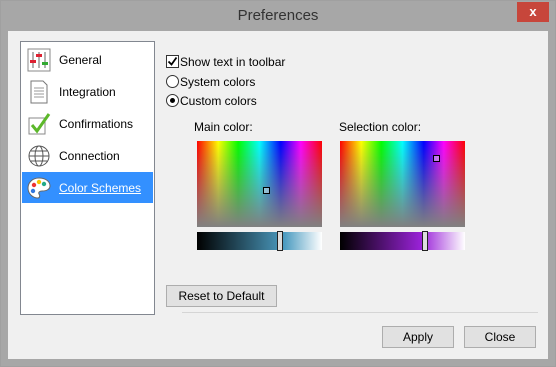 The image size is (556, 367). I want to click on show-text-checkbox, so click(172, 61).